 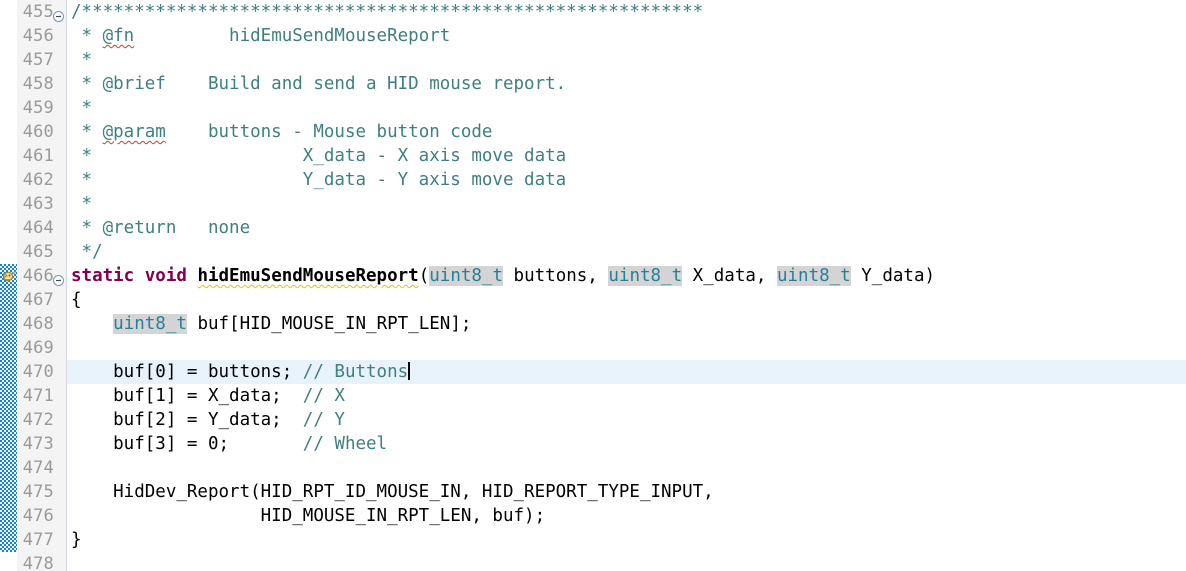 What do you see at coordinates (308, 276) in the screenshot?
I see `function-name-token: hidEmuSendMouseReport` at bounding box center [308, 276].